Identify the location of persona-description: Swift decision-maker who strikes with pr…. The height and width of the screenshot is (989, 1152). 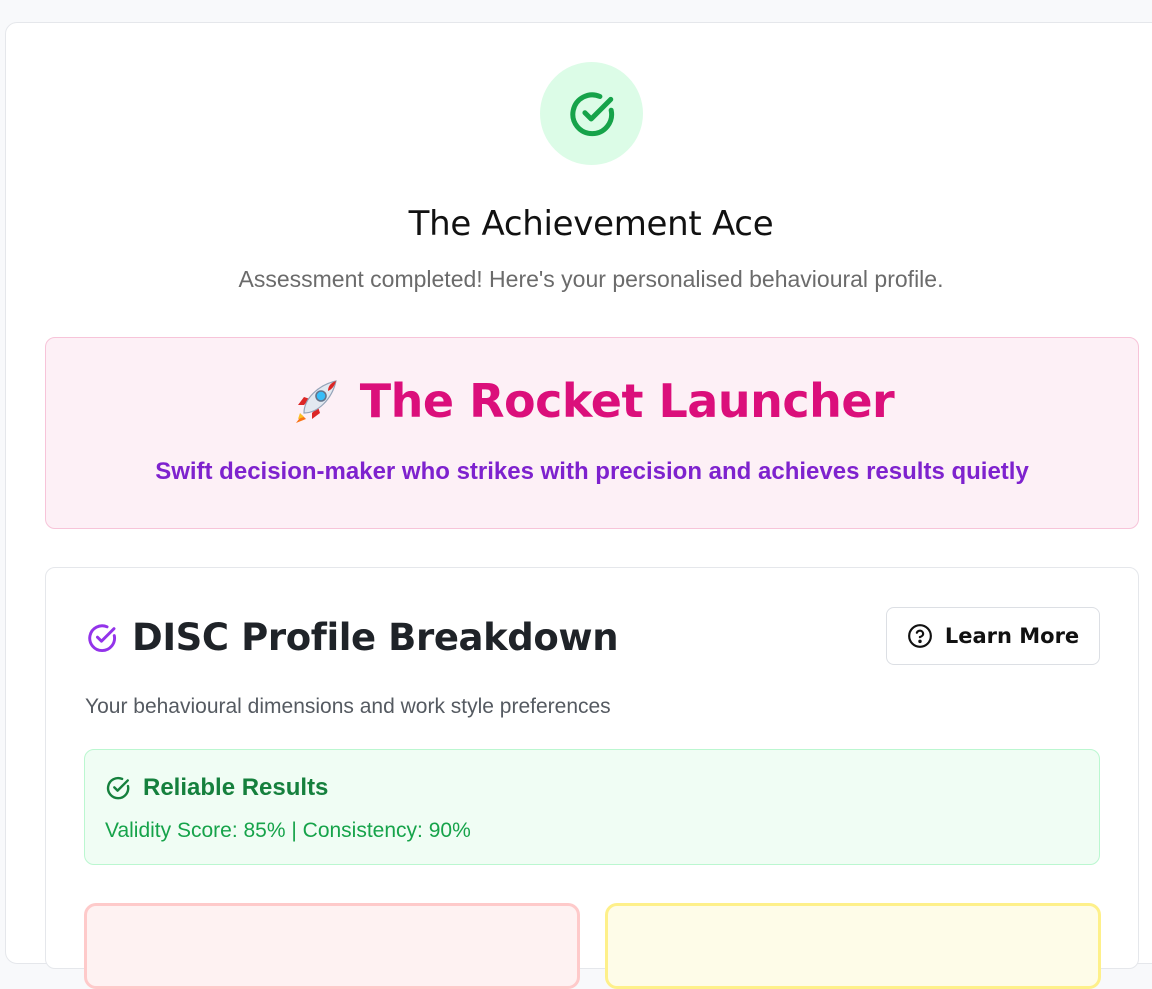
(592, 471).